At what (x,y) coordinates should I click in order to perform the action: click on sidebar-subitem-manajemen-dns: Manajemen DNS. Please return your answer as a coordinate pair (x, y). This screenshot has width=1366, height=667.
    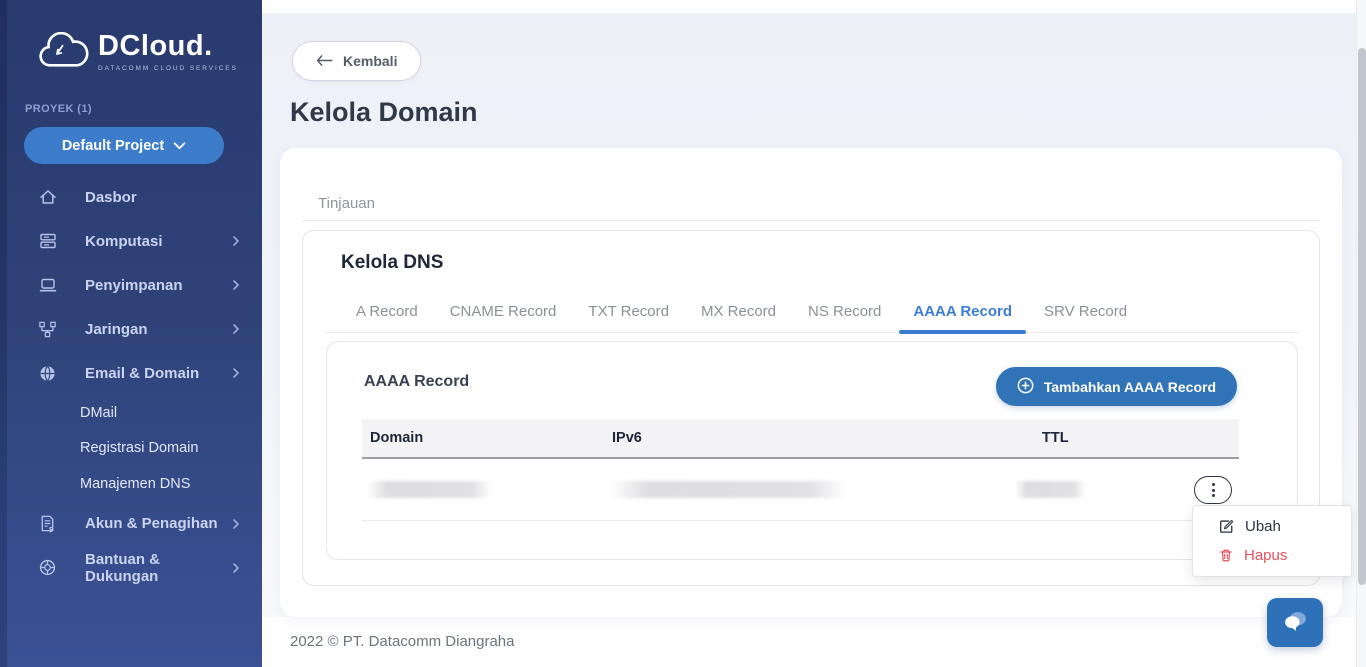
    Looking at the image, I should click on (131, 484).